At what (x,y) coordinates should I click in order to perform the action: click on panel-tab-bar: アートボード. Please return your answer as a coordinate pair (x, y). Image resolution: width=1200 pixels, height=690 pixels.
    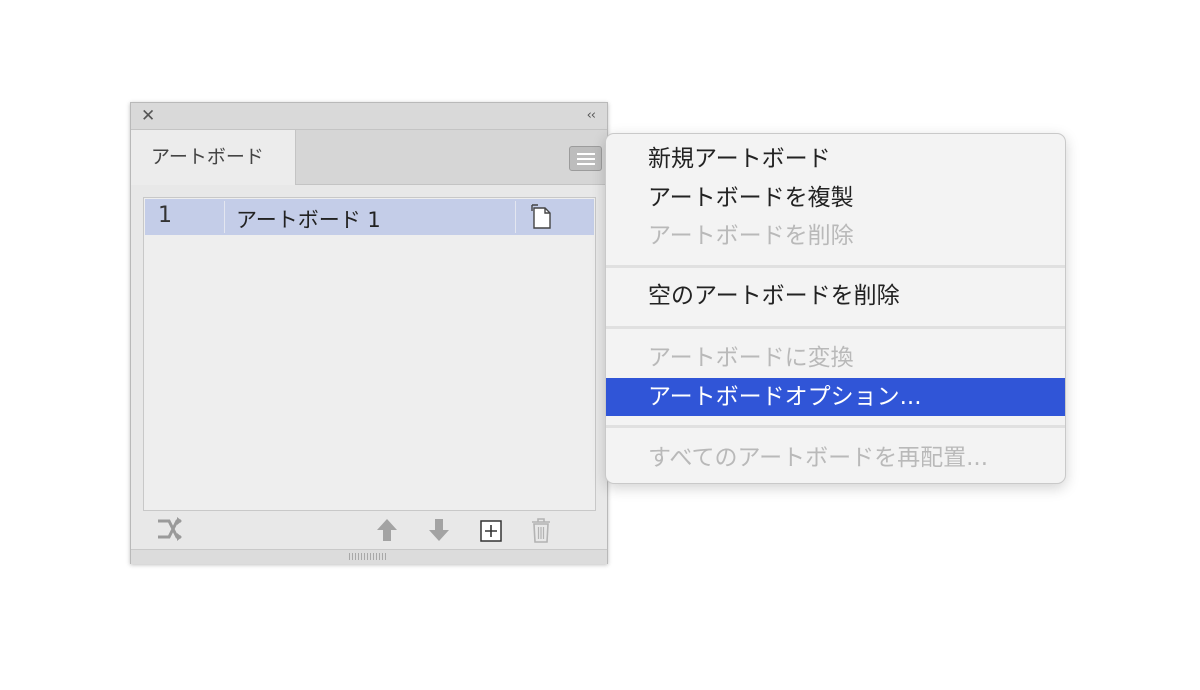
    Looking at the image, I should click on (369, 157).